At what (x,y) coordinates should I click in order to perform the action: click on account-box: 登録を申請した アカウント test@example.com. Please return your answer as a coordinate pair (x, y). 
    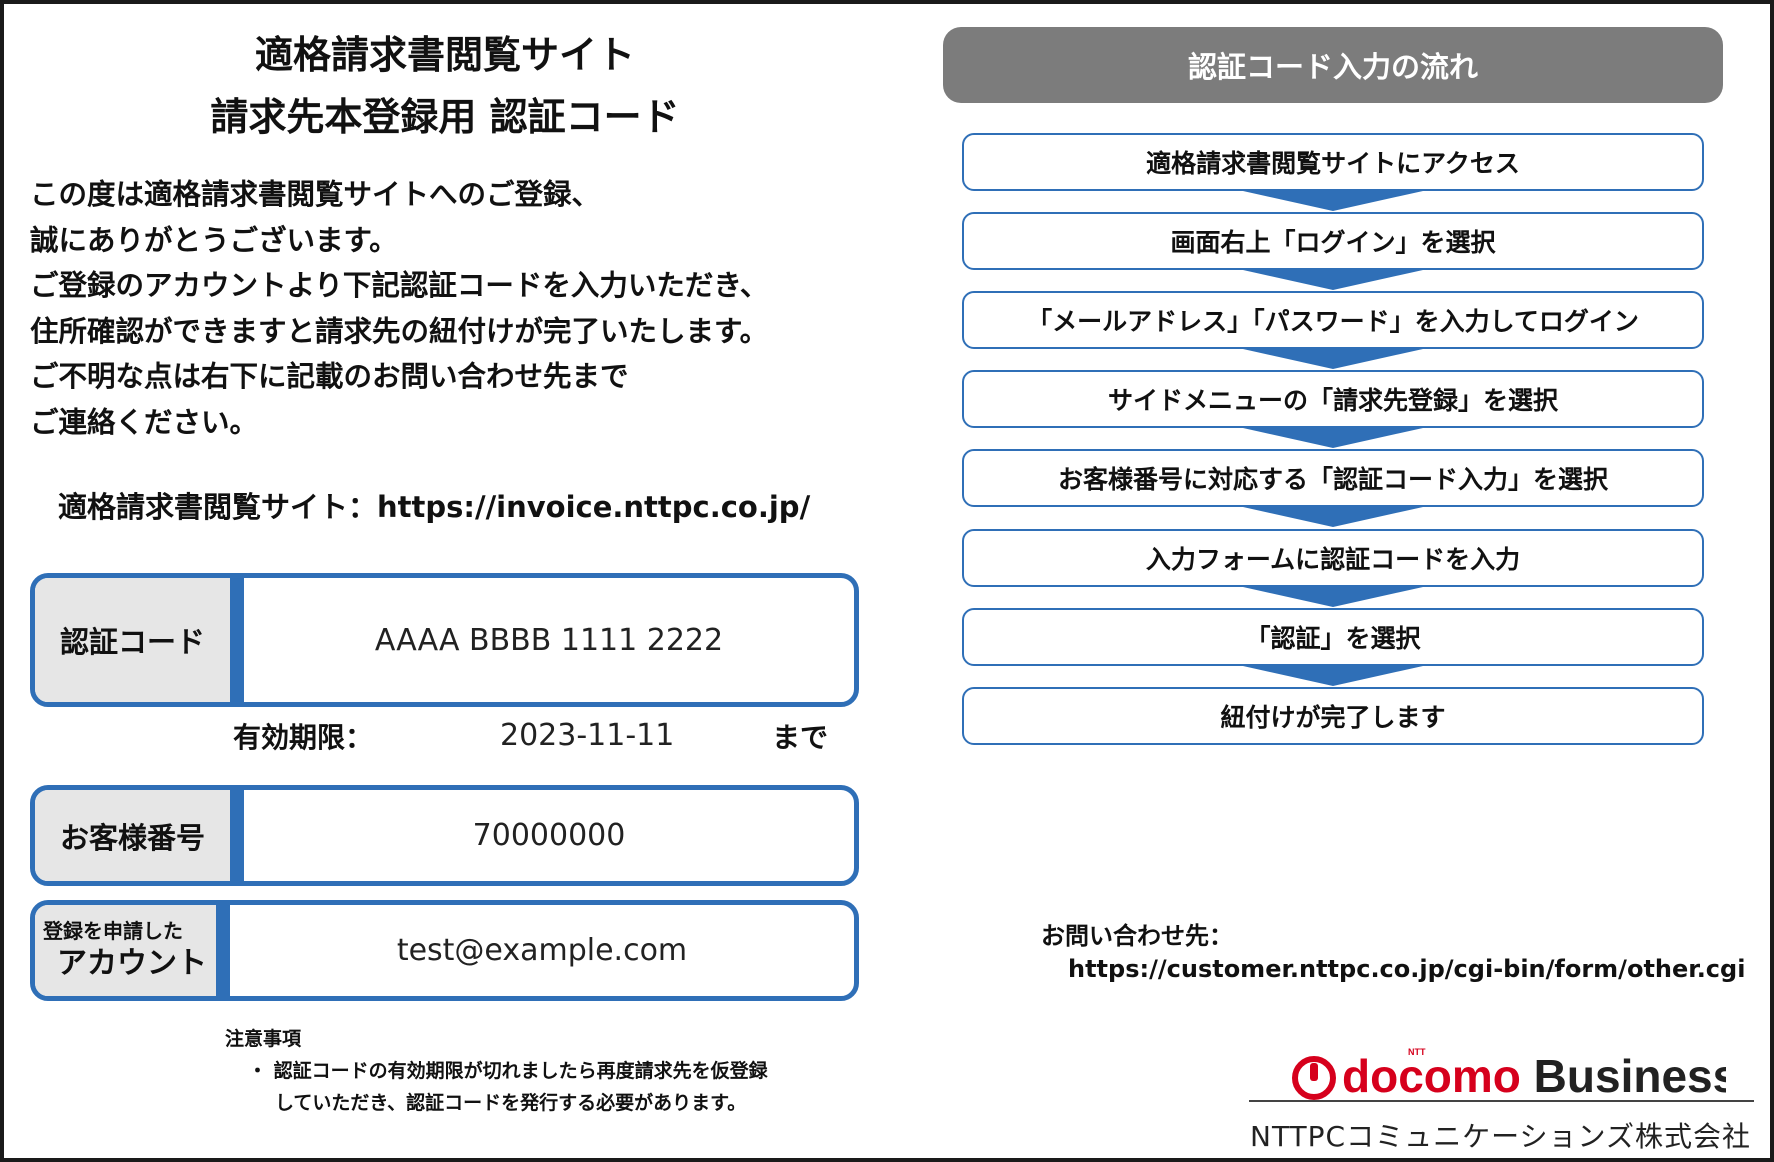
    Looking at the image, I should click on (444, 950).